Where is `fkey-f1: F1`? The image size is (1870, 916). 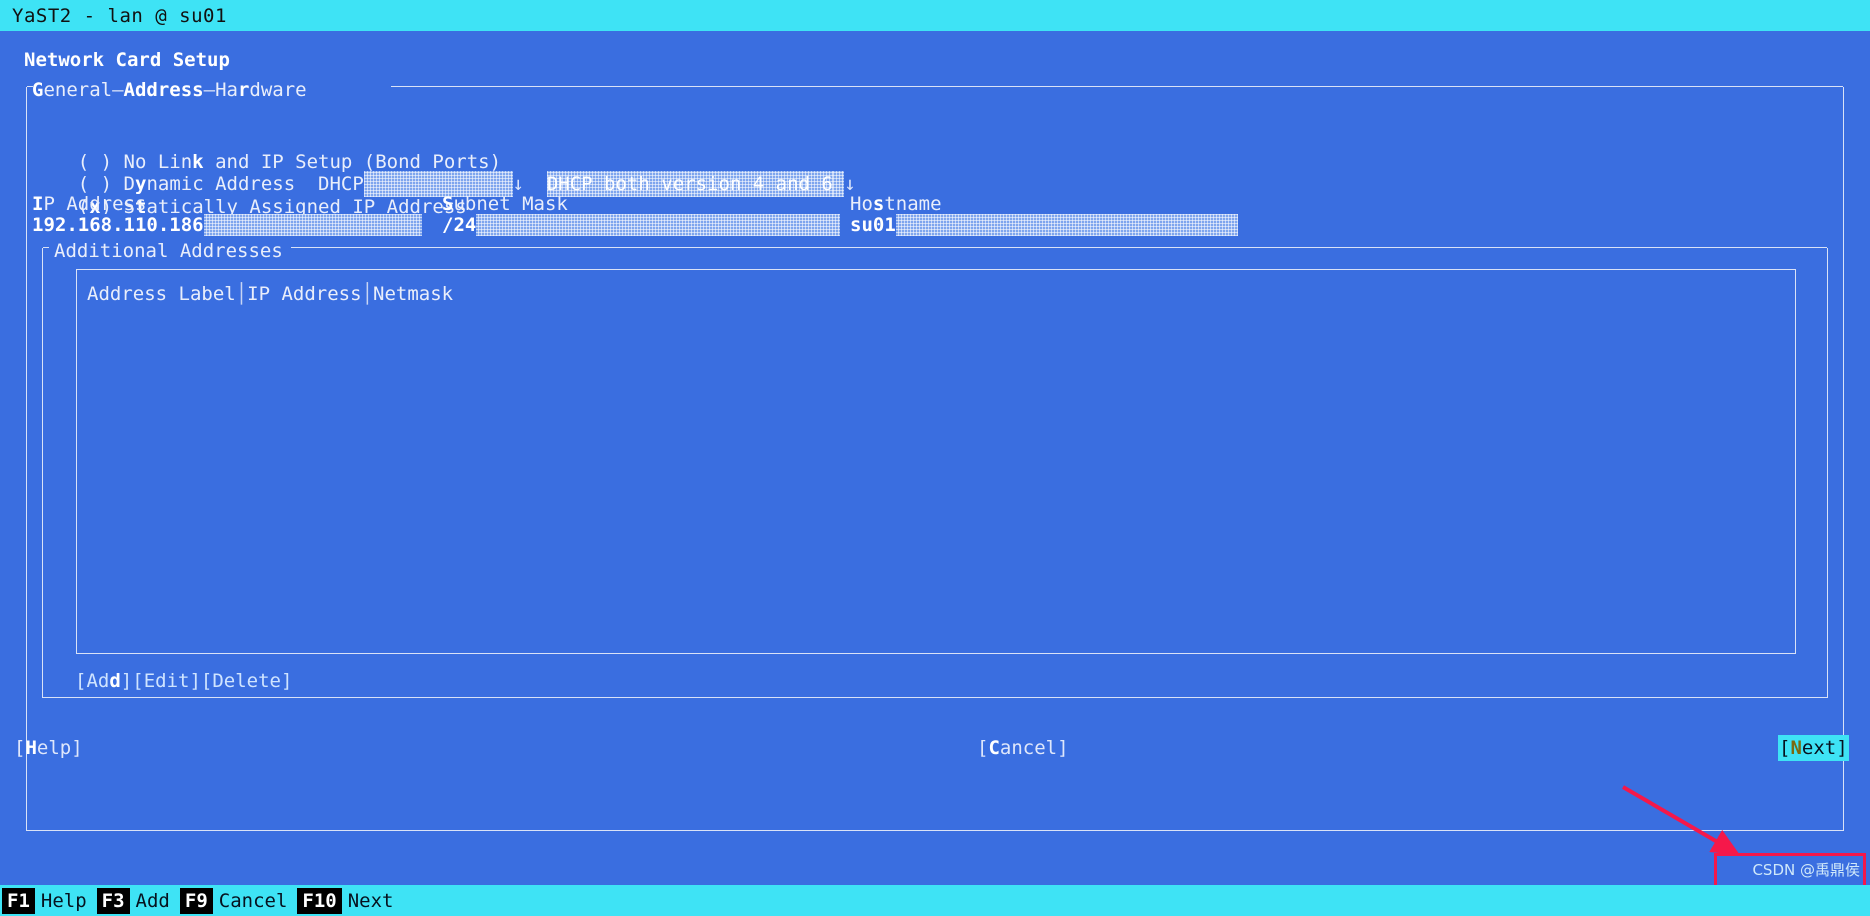 fkey-f1: F1 is located at coordinates (18, 900).